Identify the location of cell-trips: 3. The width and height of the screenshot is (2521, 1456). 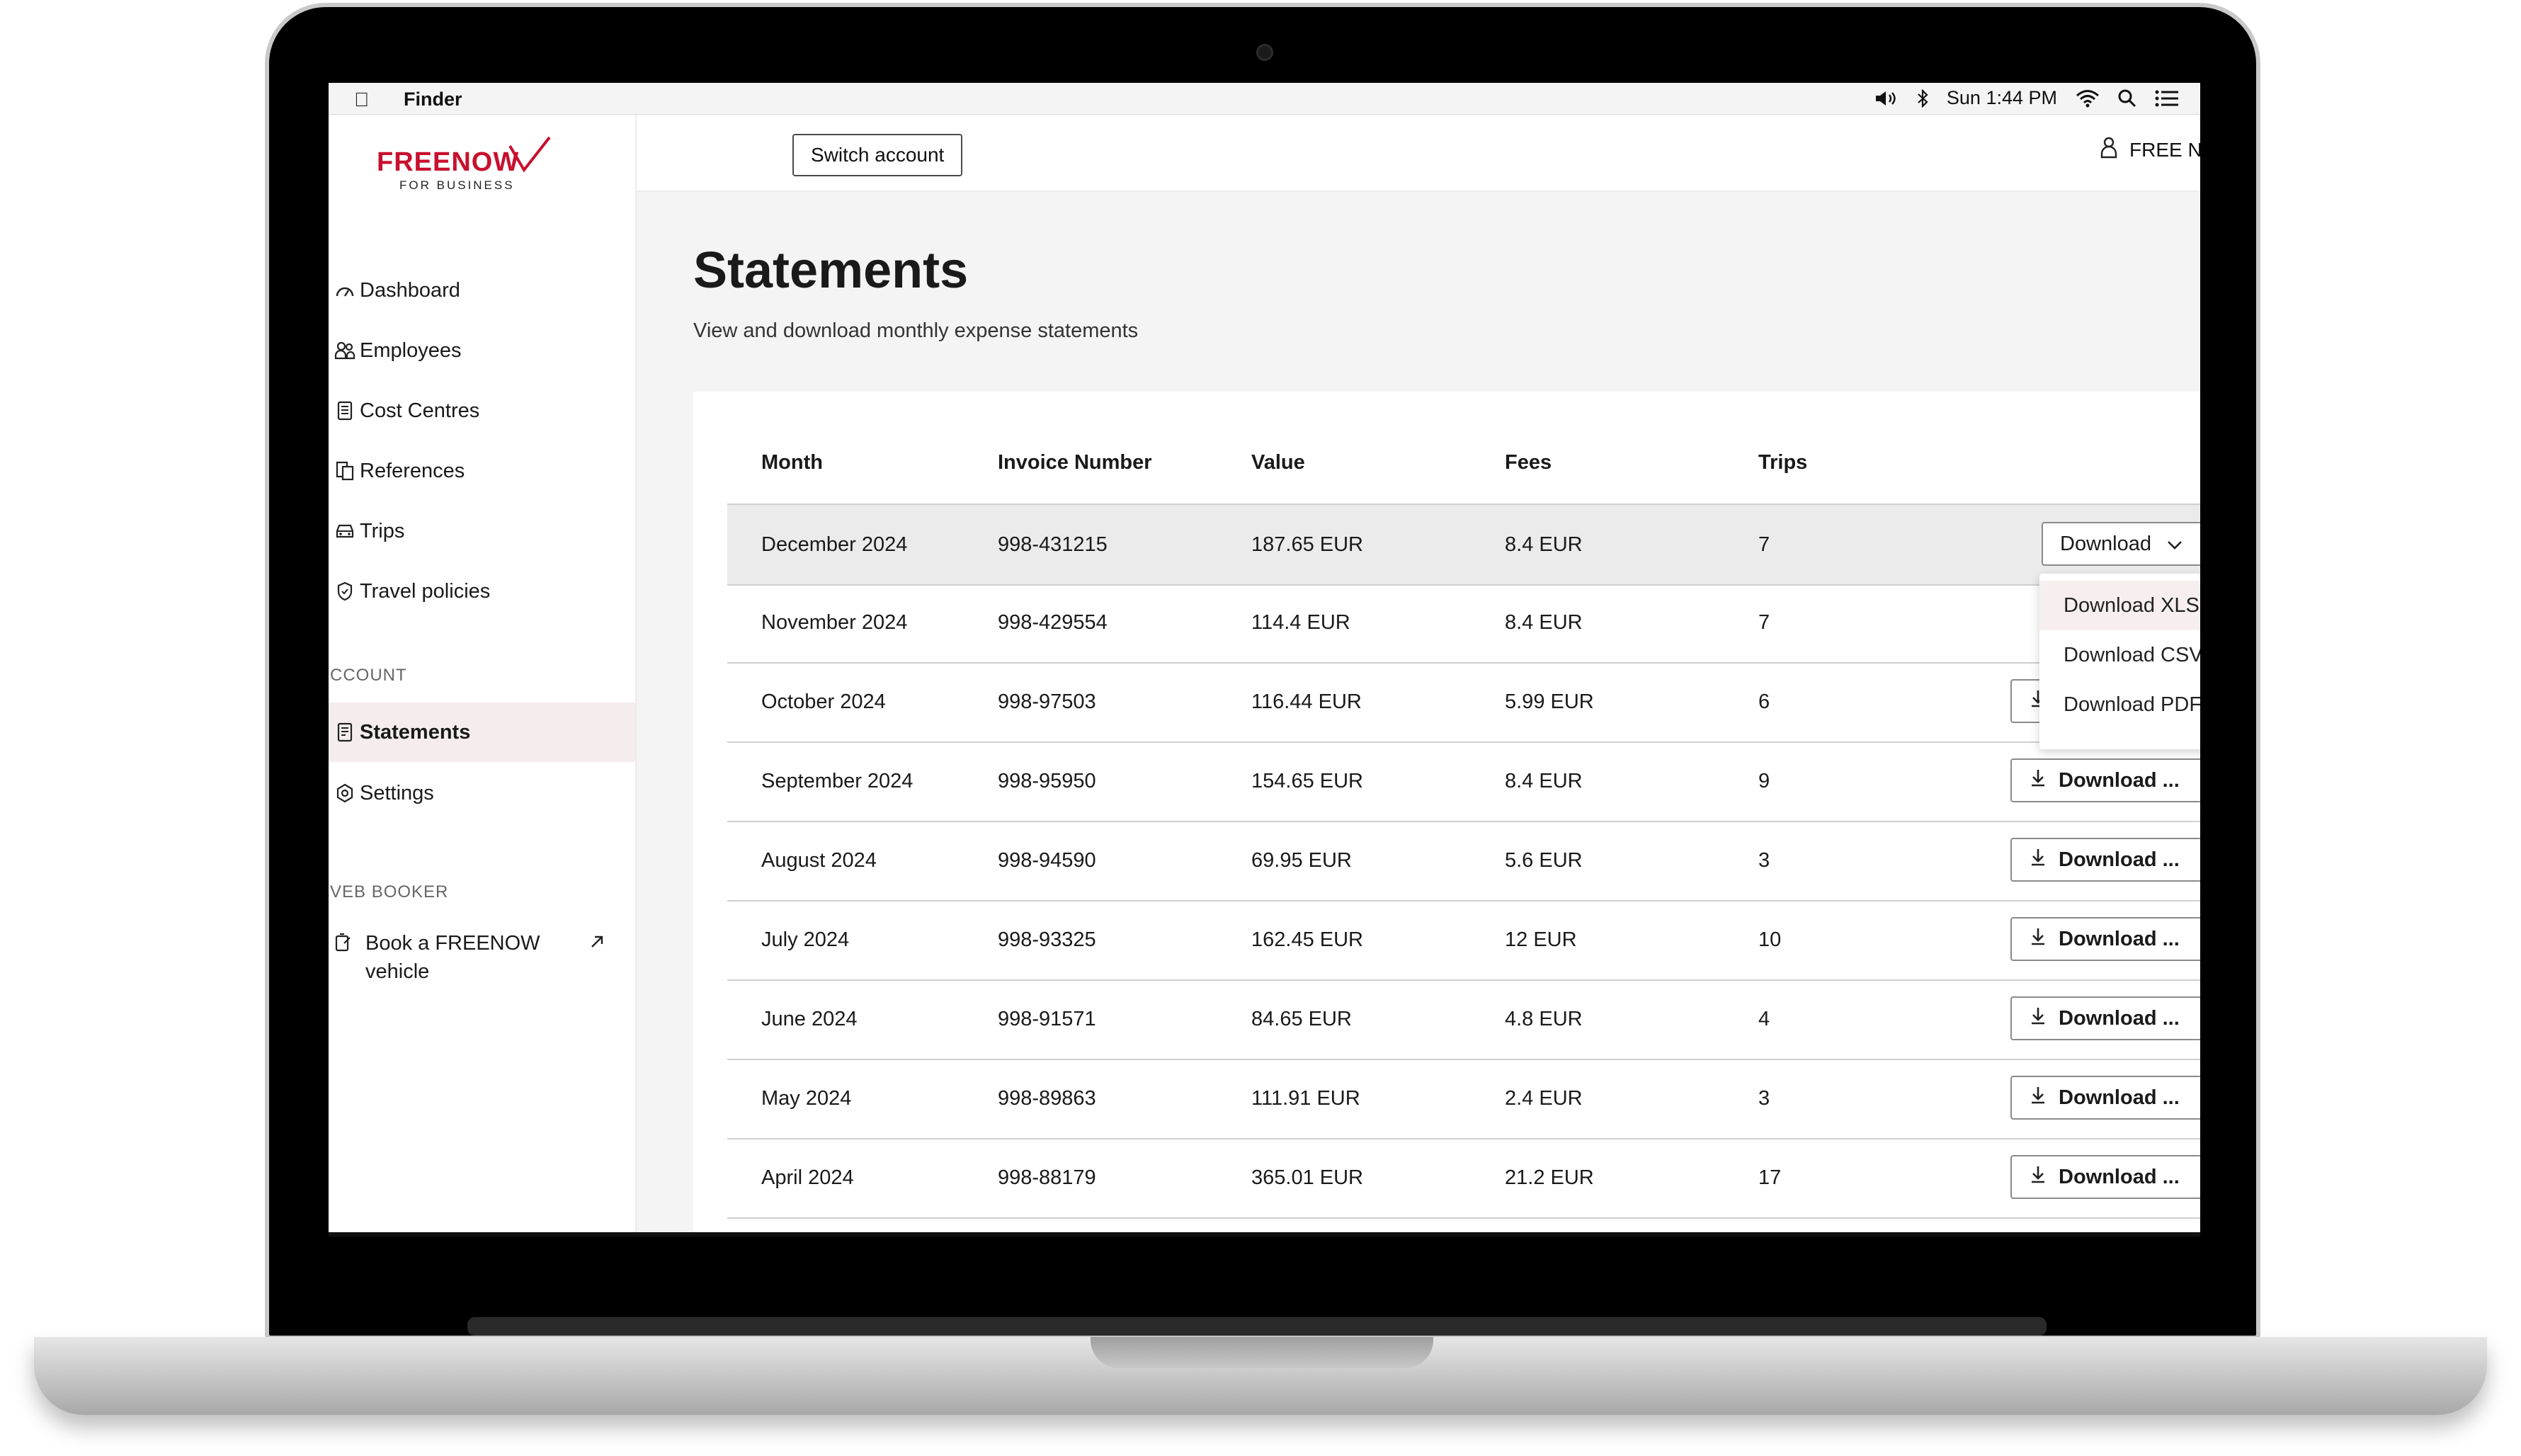
(1764, 1099).